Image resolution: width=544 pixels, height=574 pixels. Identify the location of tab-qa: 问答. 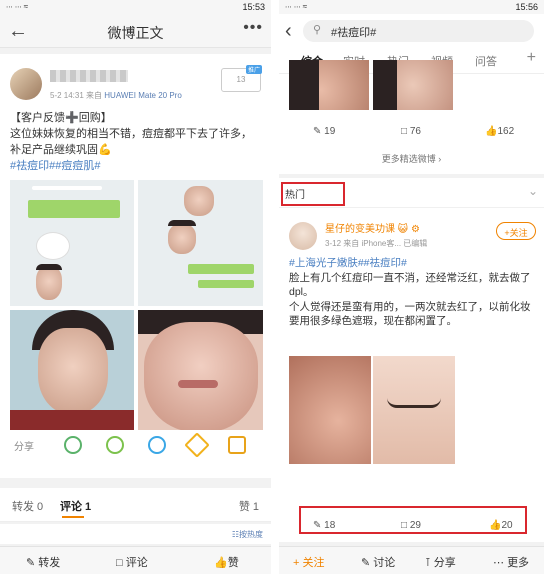
(486, 61).